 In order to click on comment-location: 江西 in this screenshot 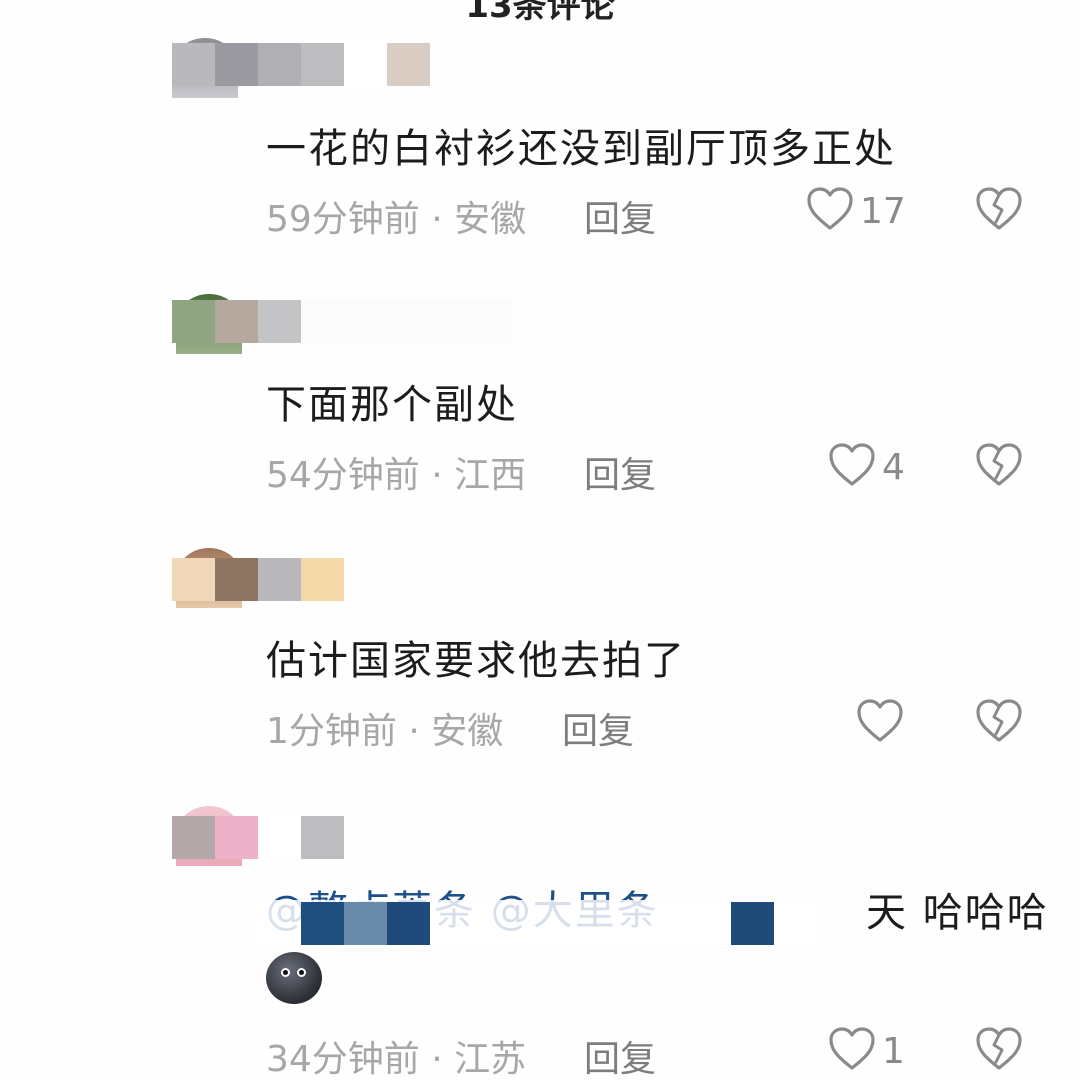, I will do `click(490, 475)`.